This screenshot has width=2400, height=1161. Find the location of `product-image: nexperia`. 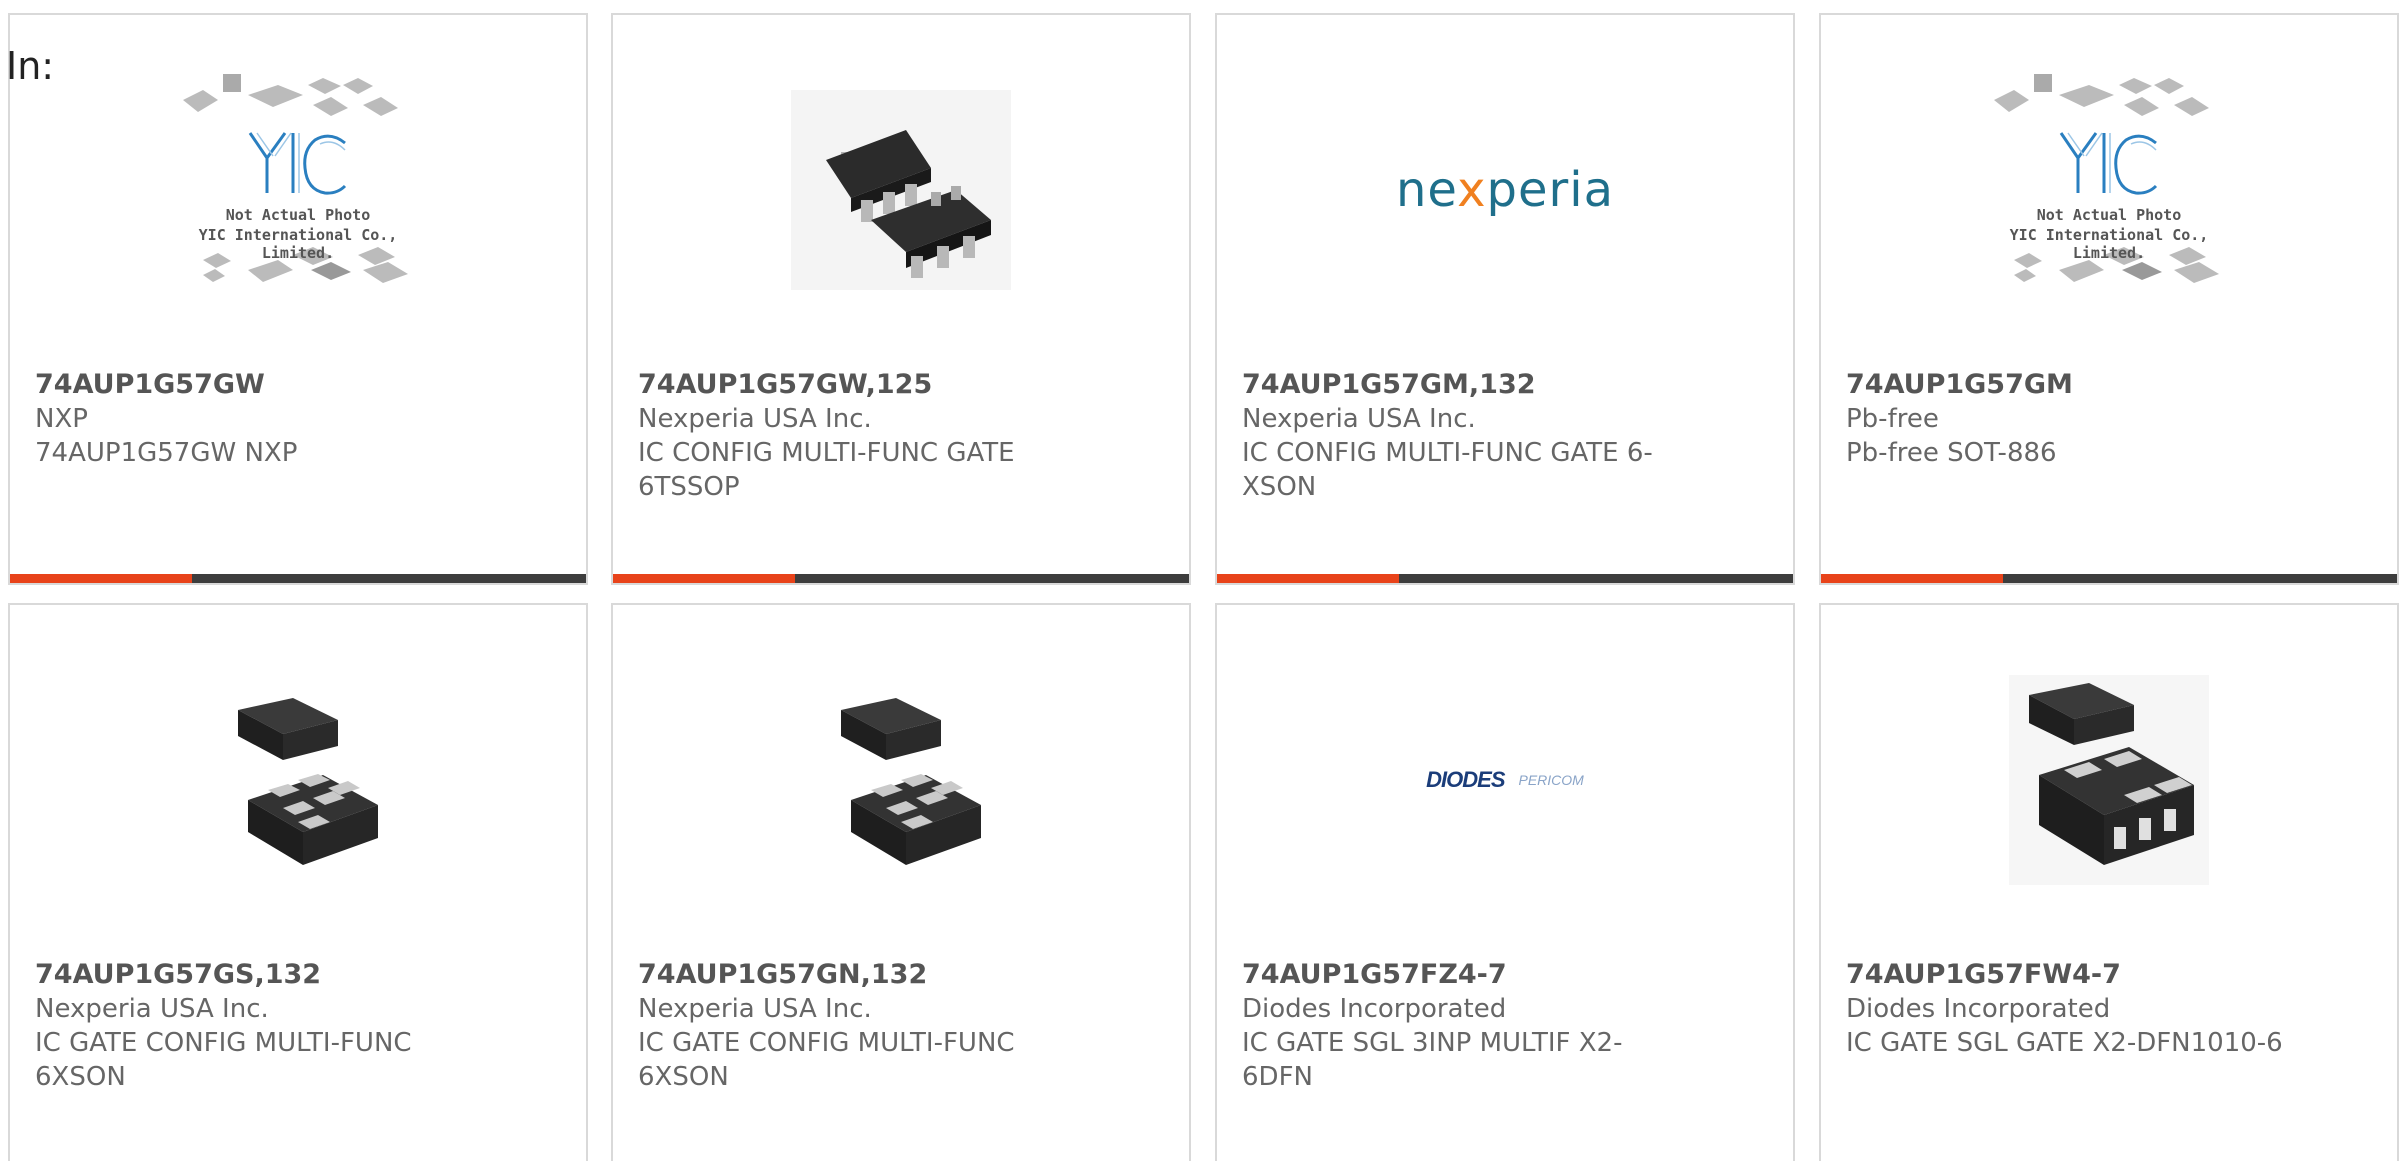

product-image: nexperia is located at coordinates (1505, 190).